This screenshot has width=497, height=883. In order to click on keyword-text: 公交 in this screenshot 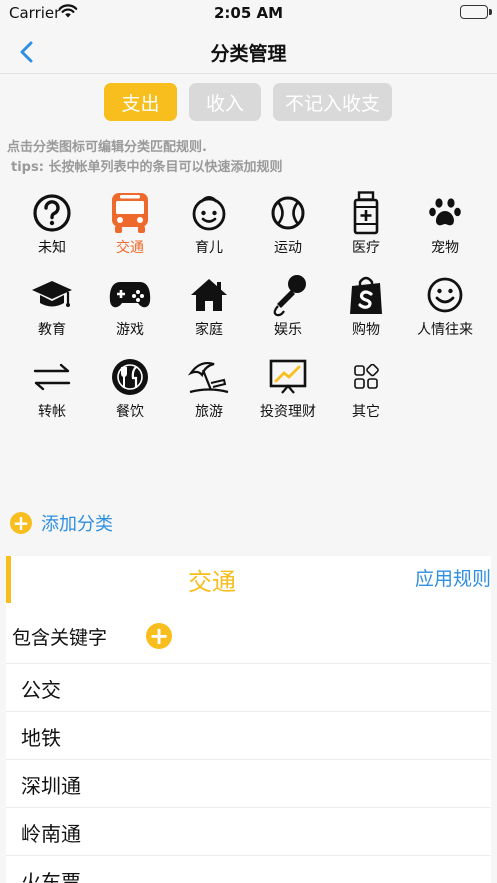, I will do `click(41, 690)`.